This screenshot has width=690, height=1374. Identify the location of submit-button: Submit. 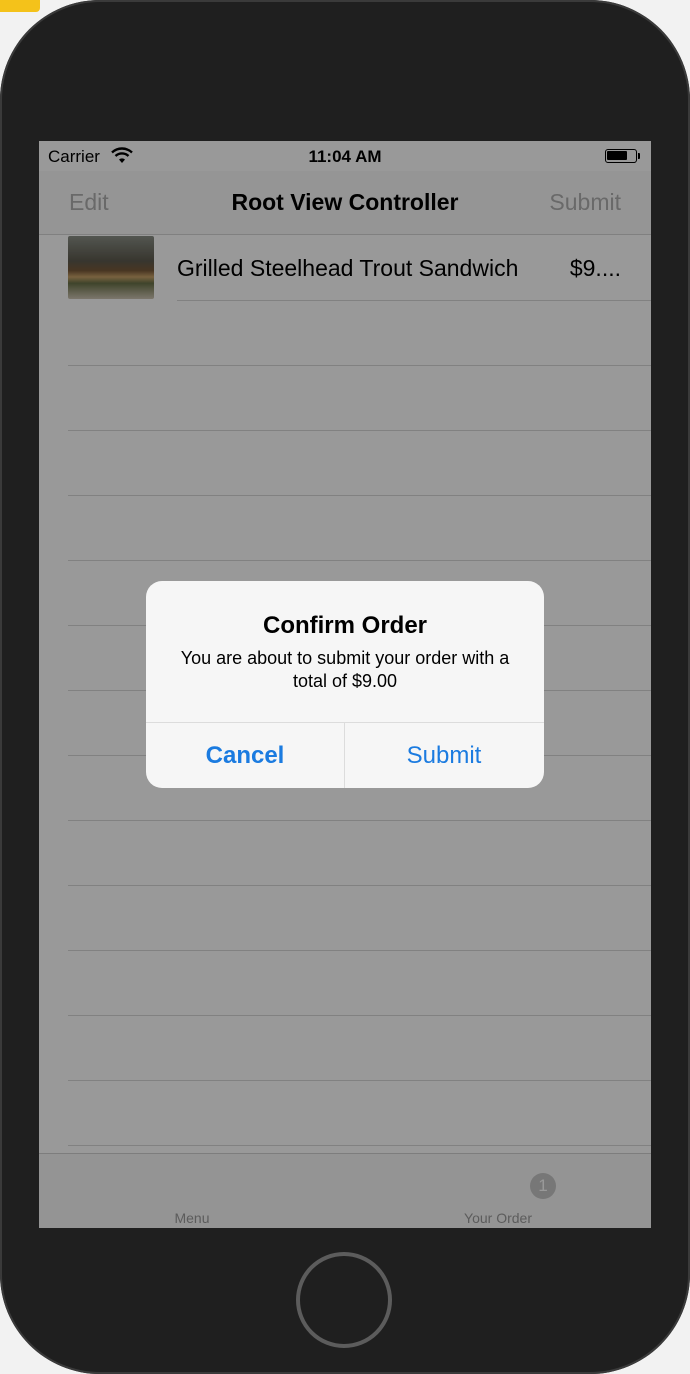
(444, 755).